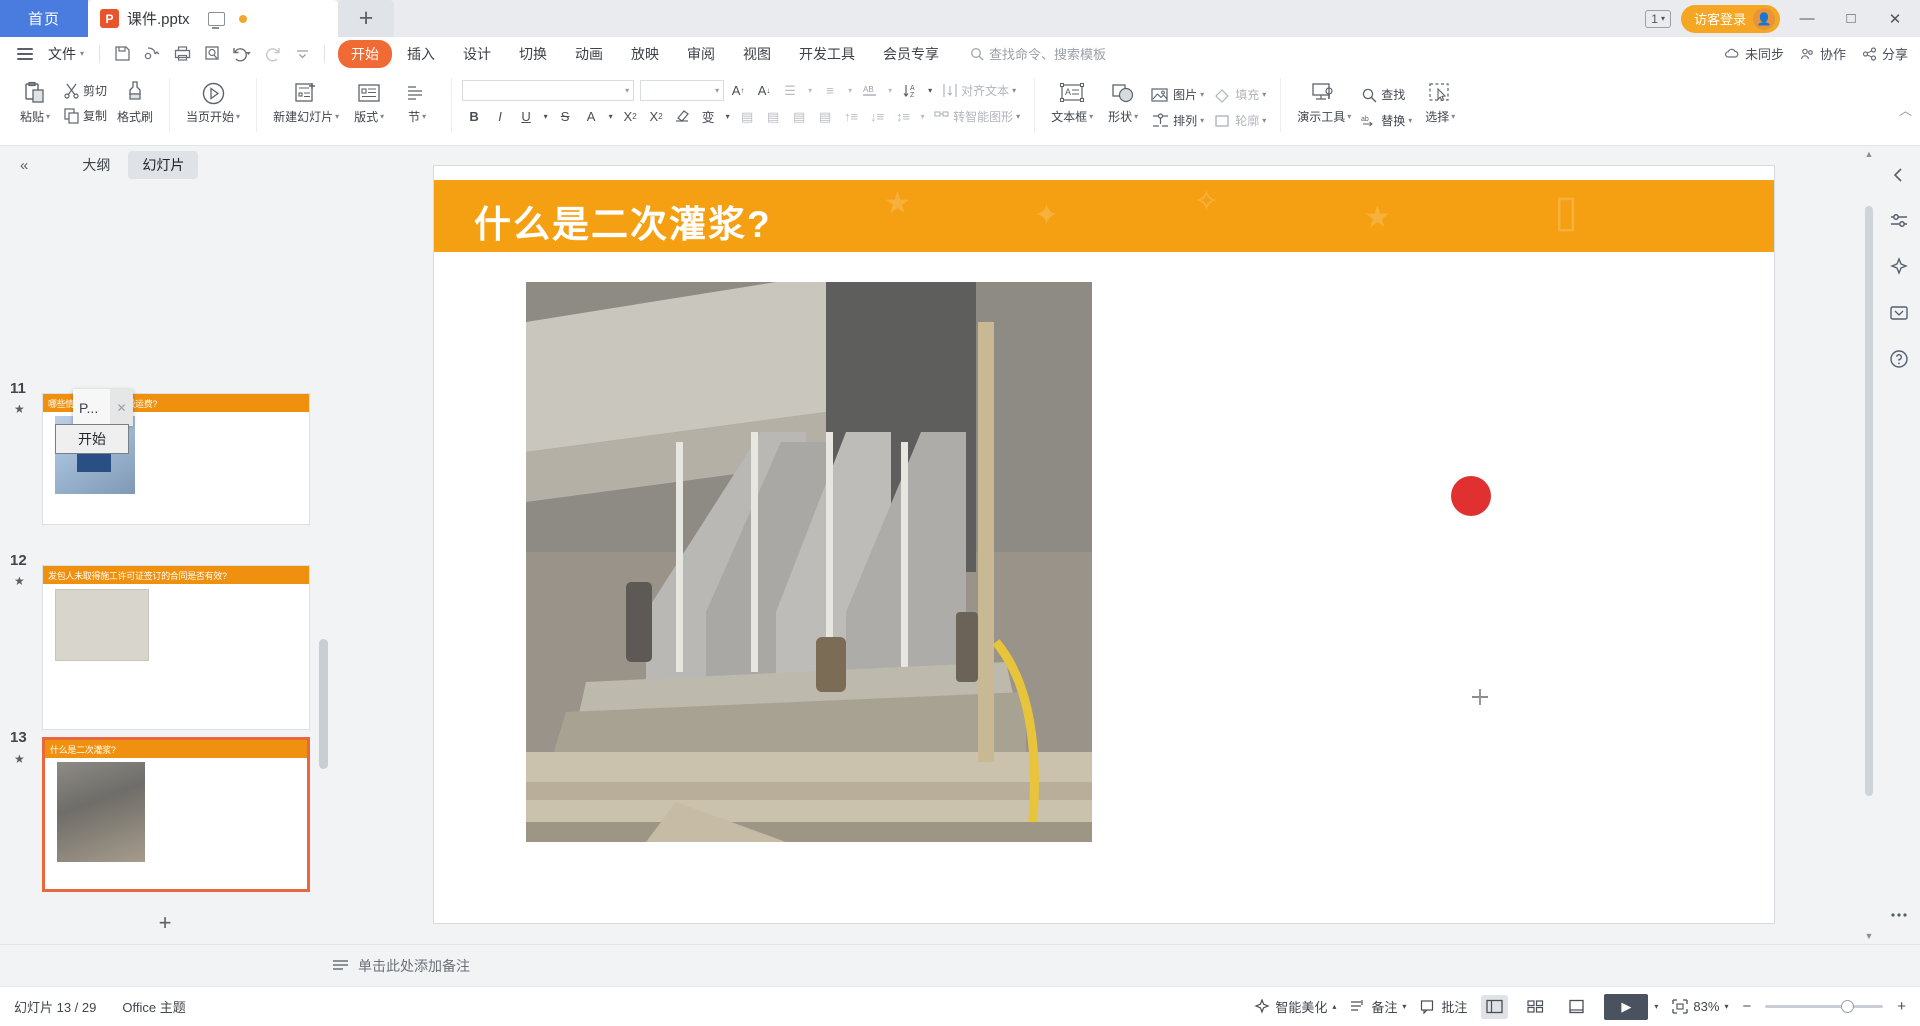 The image size is (1920, 1026). What do you see at coordinates (851, 117) in the screenshot?
I see `decrease-indent-button: ↑≡` at bounding box center [851, 117].